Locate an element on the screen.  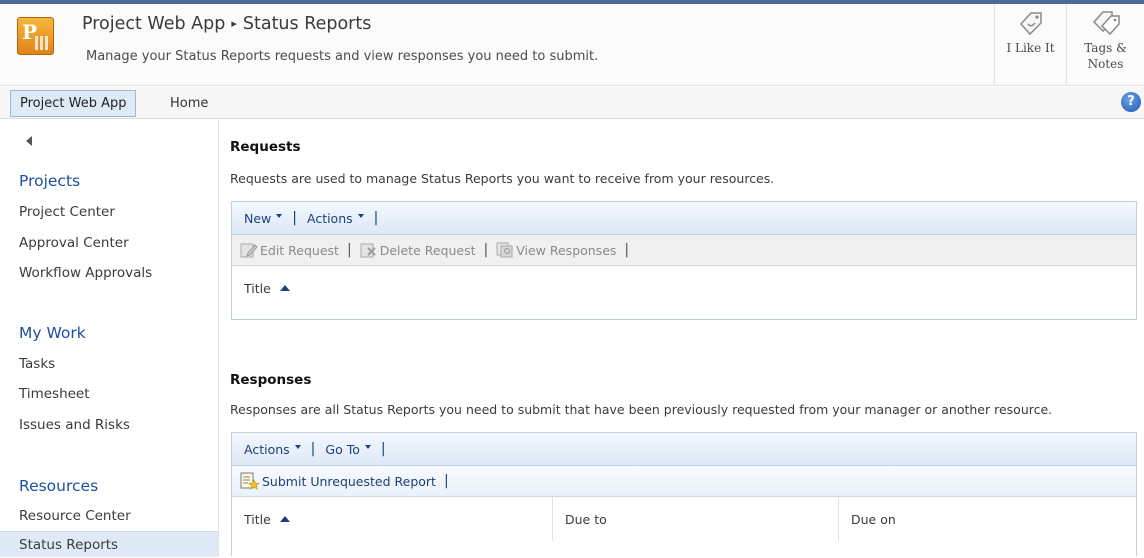
edit-request-button: Edit Request is located at coordinates (289, 250).